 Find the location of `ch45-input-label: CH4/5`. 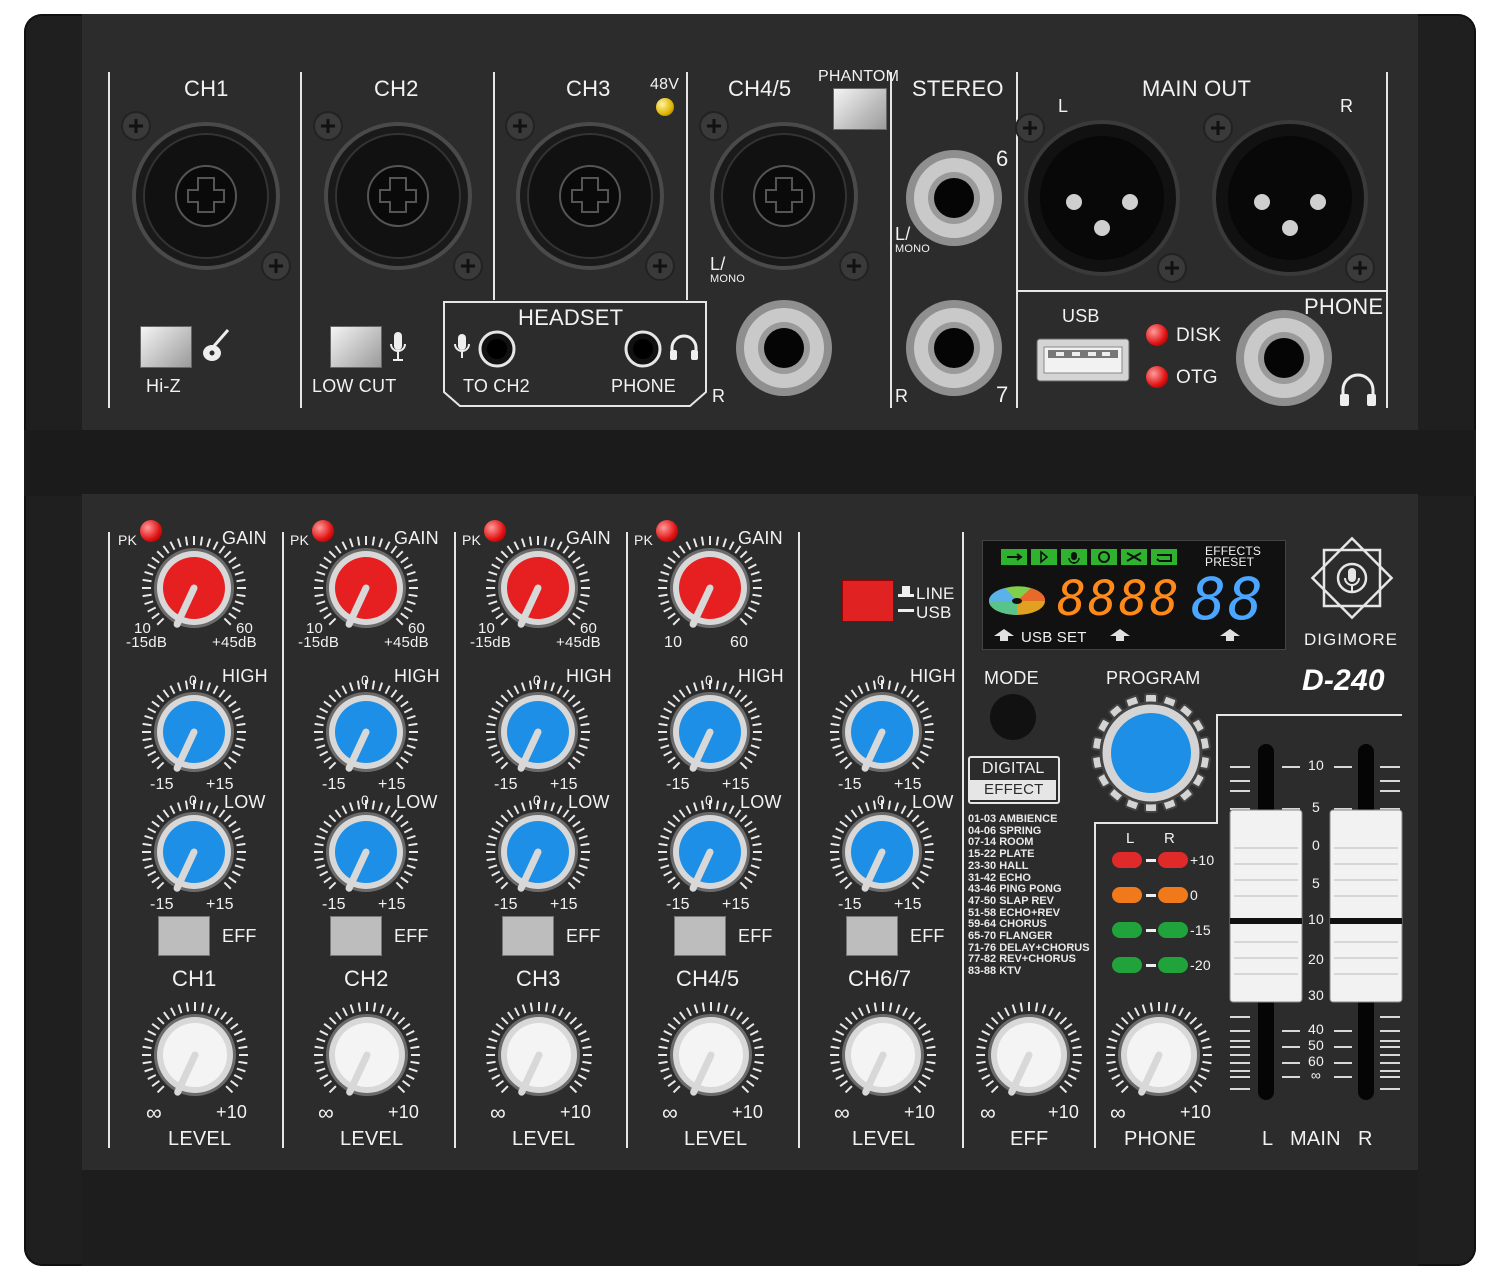

ch45-input-label: CH4/5 is located at coordinates (760, 88).